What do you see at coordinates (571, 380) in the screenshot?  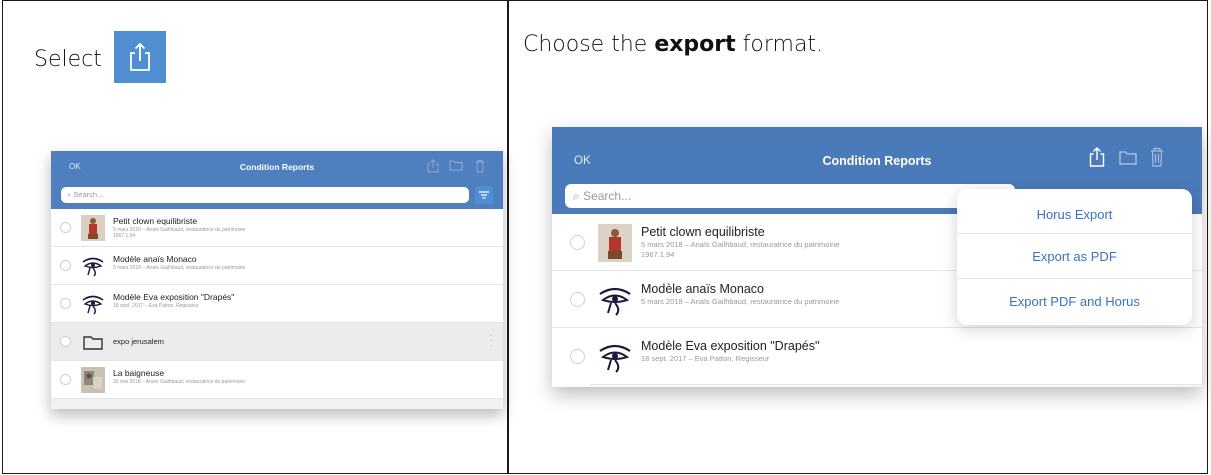 I see `list-bottom-edge` at bounding box center [571, 380].